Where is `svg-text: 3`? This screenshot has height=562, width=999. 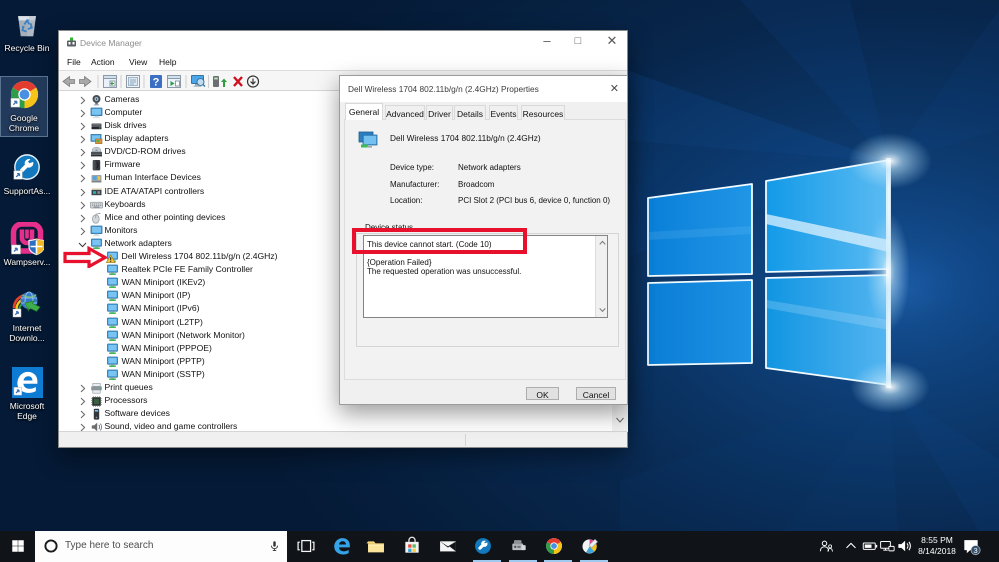 svg-text: 3 is located at coordinates (975, 550).